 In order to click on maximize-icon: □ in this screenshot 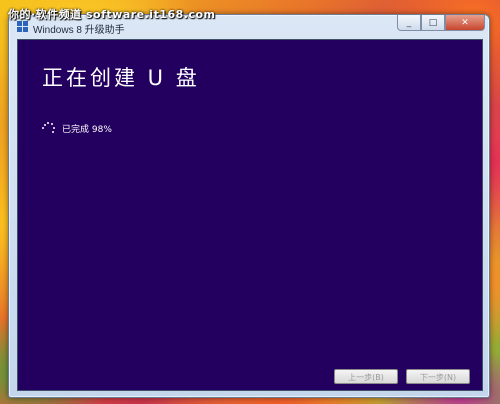, I will do `click(433, 22)`.